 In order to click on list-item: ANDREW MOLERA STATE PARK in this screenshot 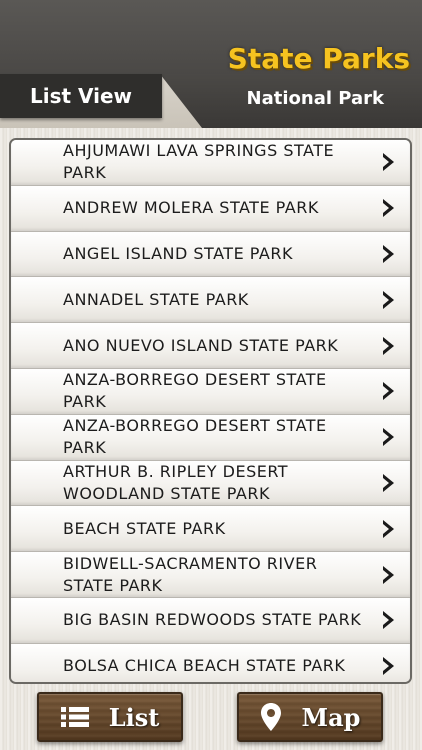, I will do `click(210, 208)`.